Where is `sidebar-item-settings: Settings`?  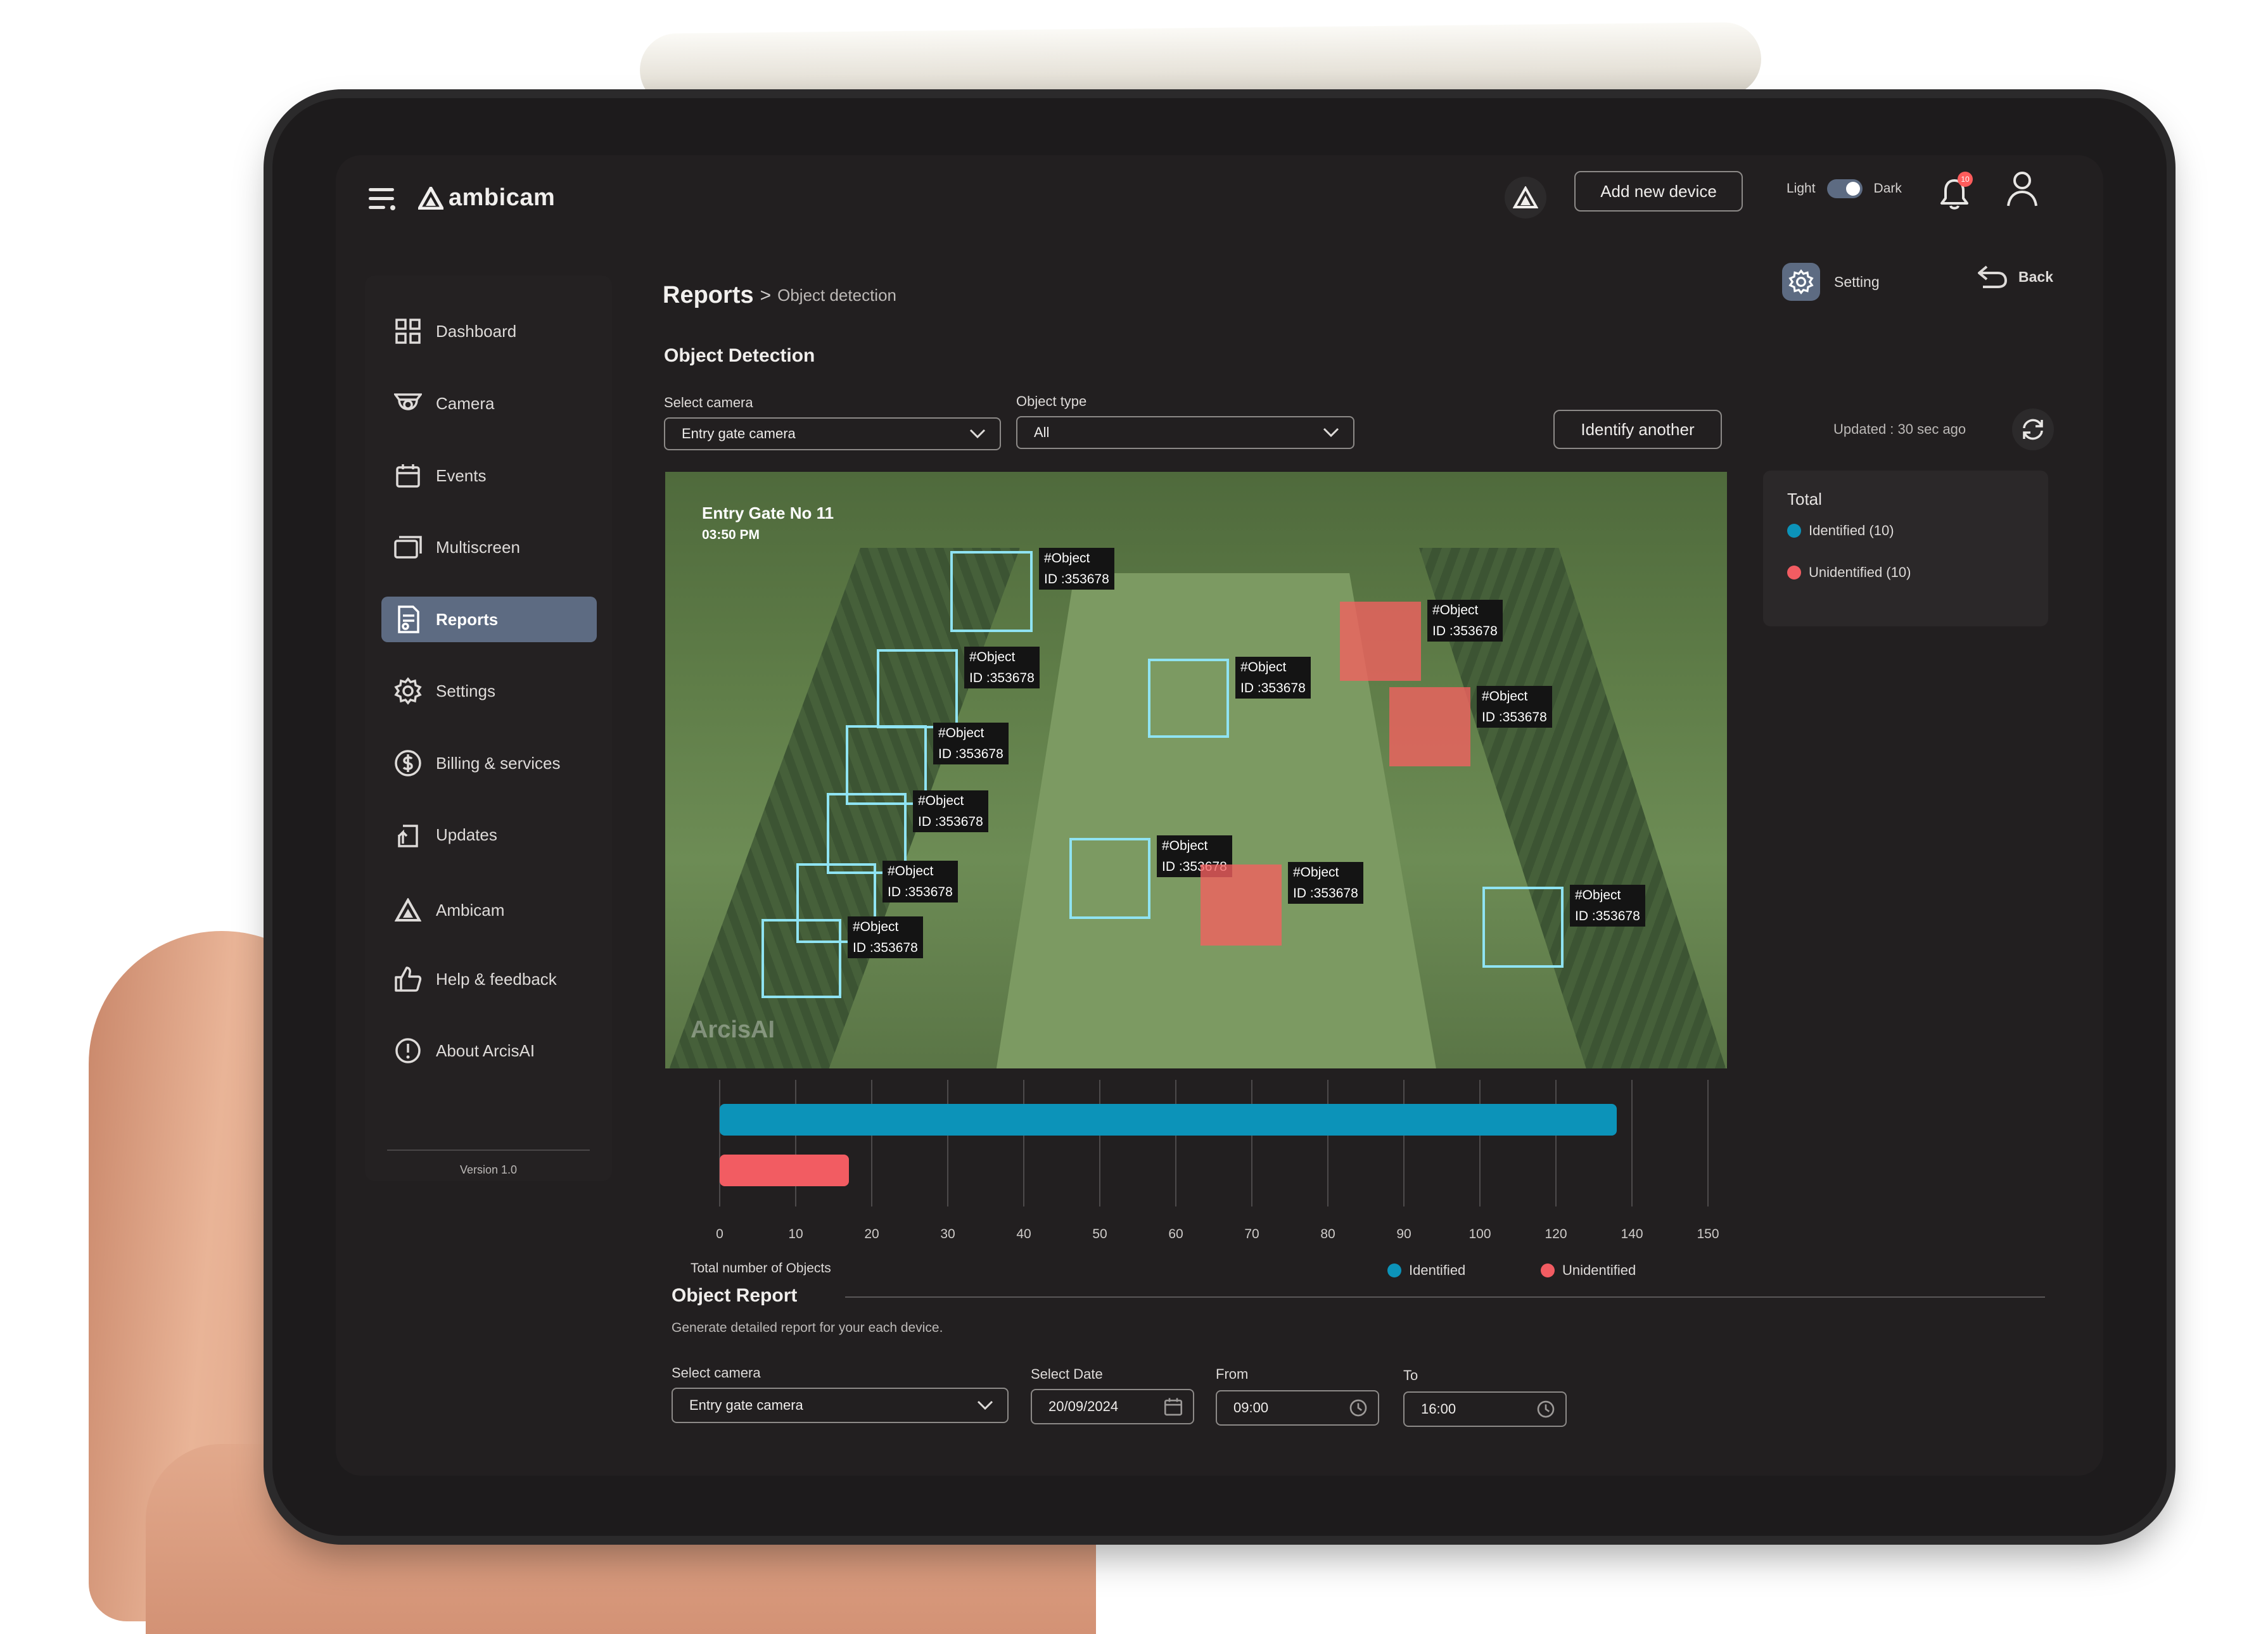 sidebar-item-settings: Settings is located at coordinates (489, 691).